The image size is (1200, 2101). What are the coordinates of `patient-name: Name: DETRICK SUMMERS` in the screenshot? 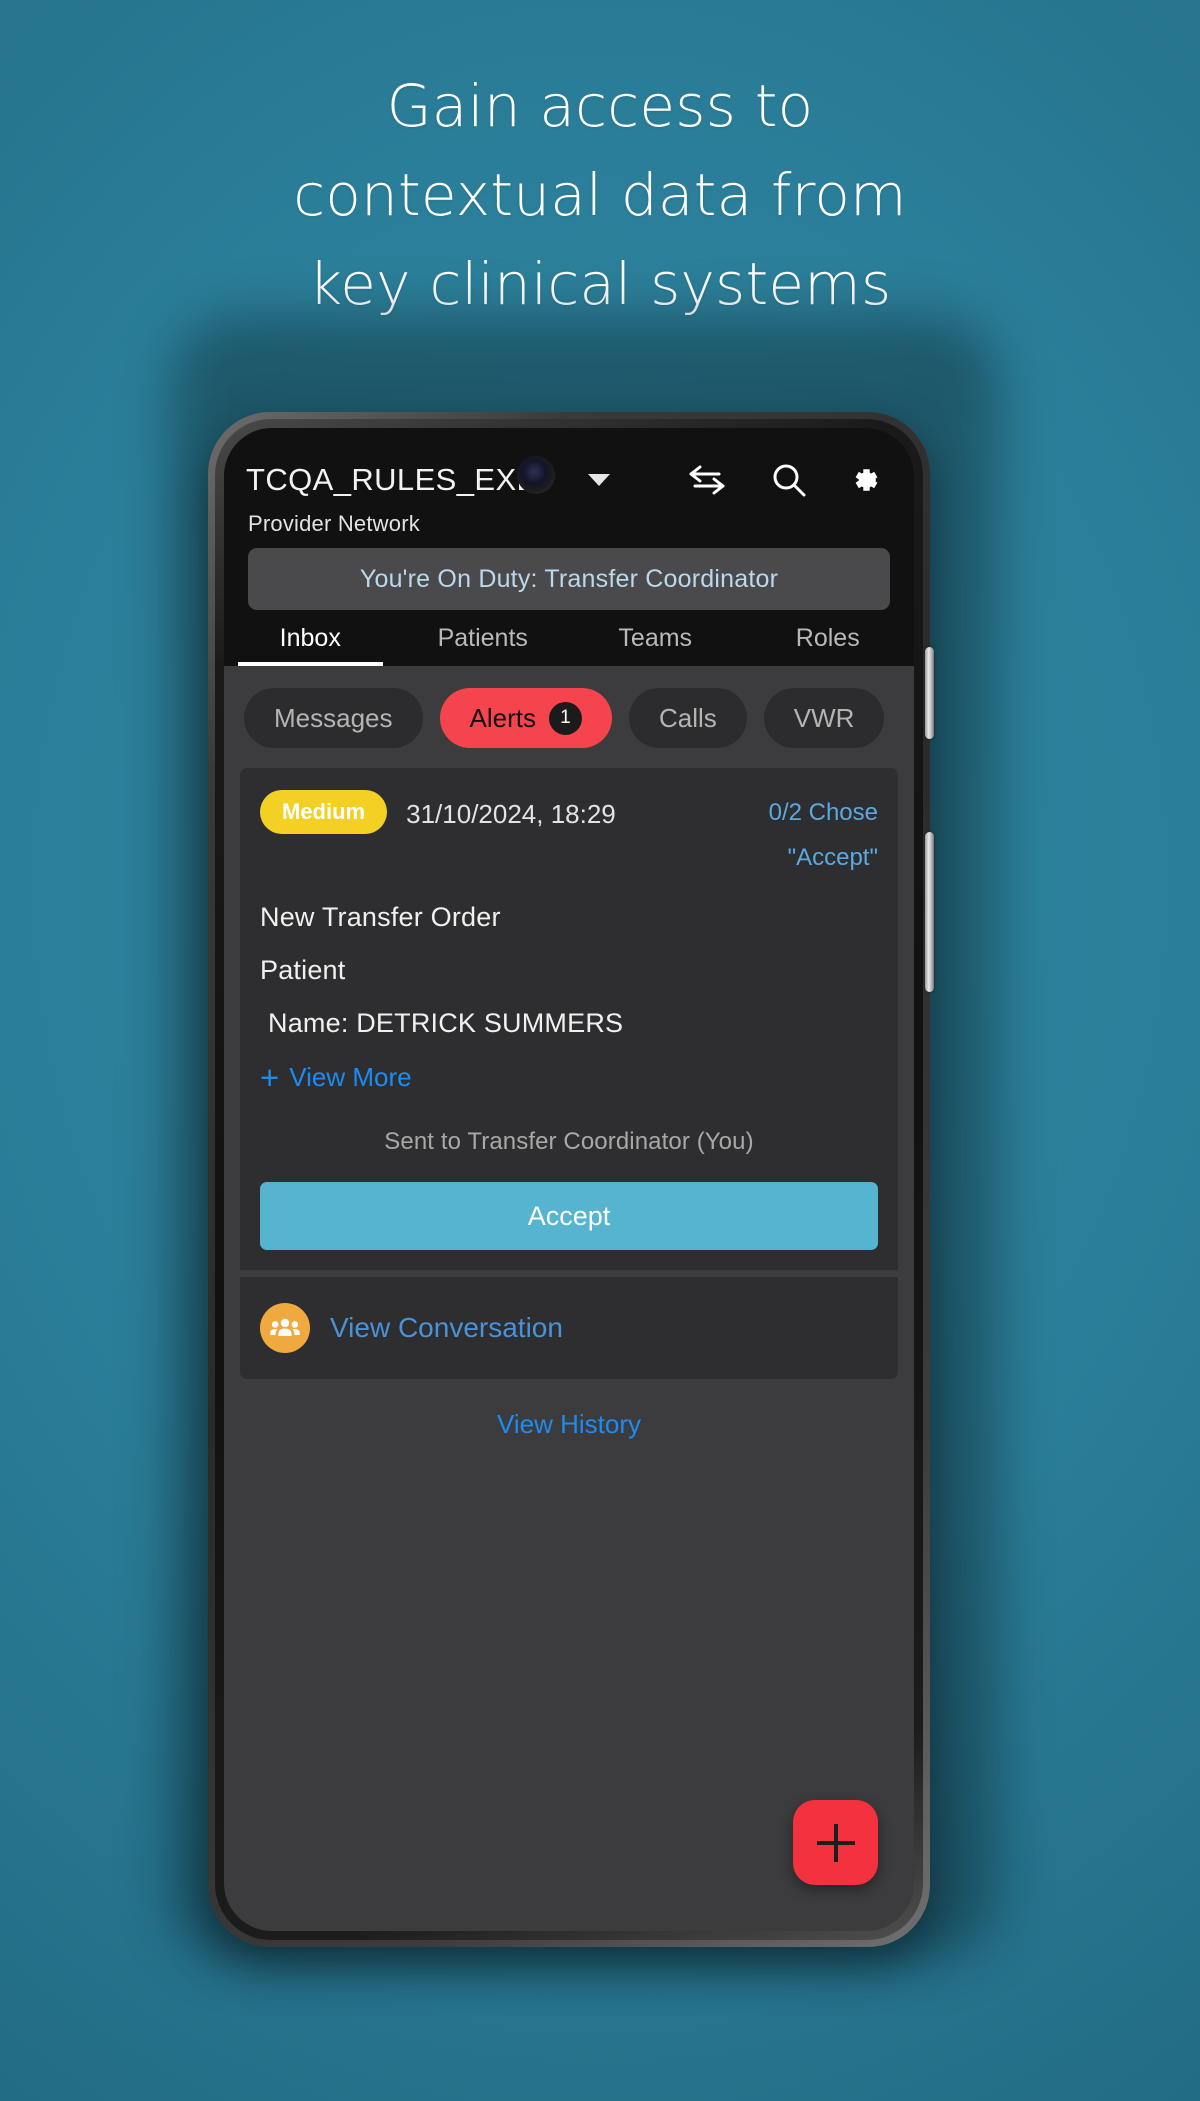 It's located at (446, 1023).